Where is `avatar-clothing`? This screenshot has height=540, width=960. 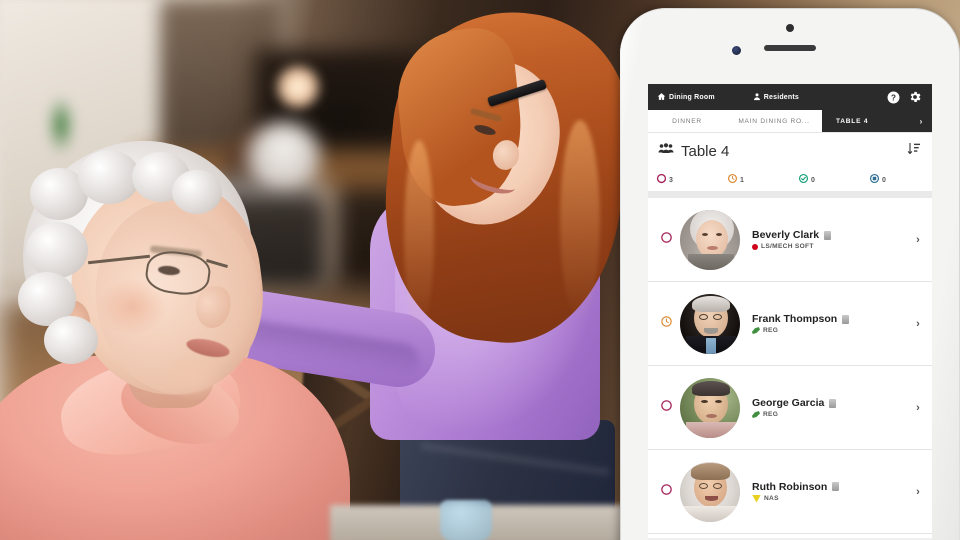 avatar-clothing is located at coordinates (711, 261).